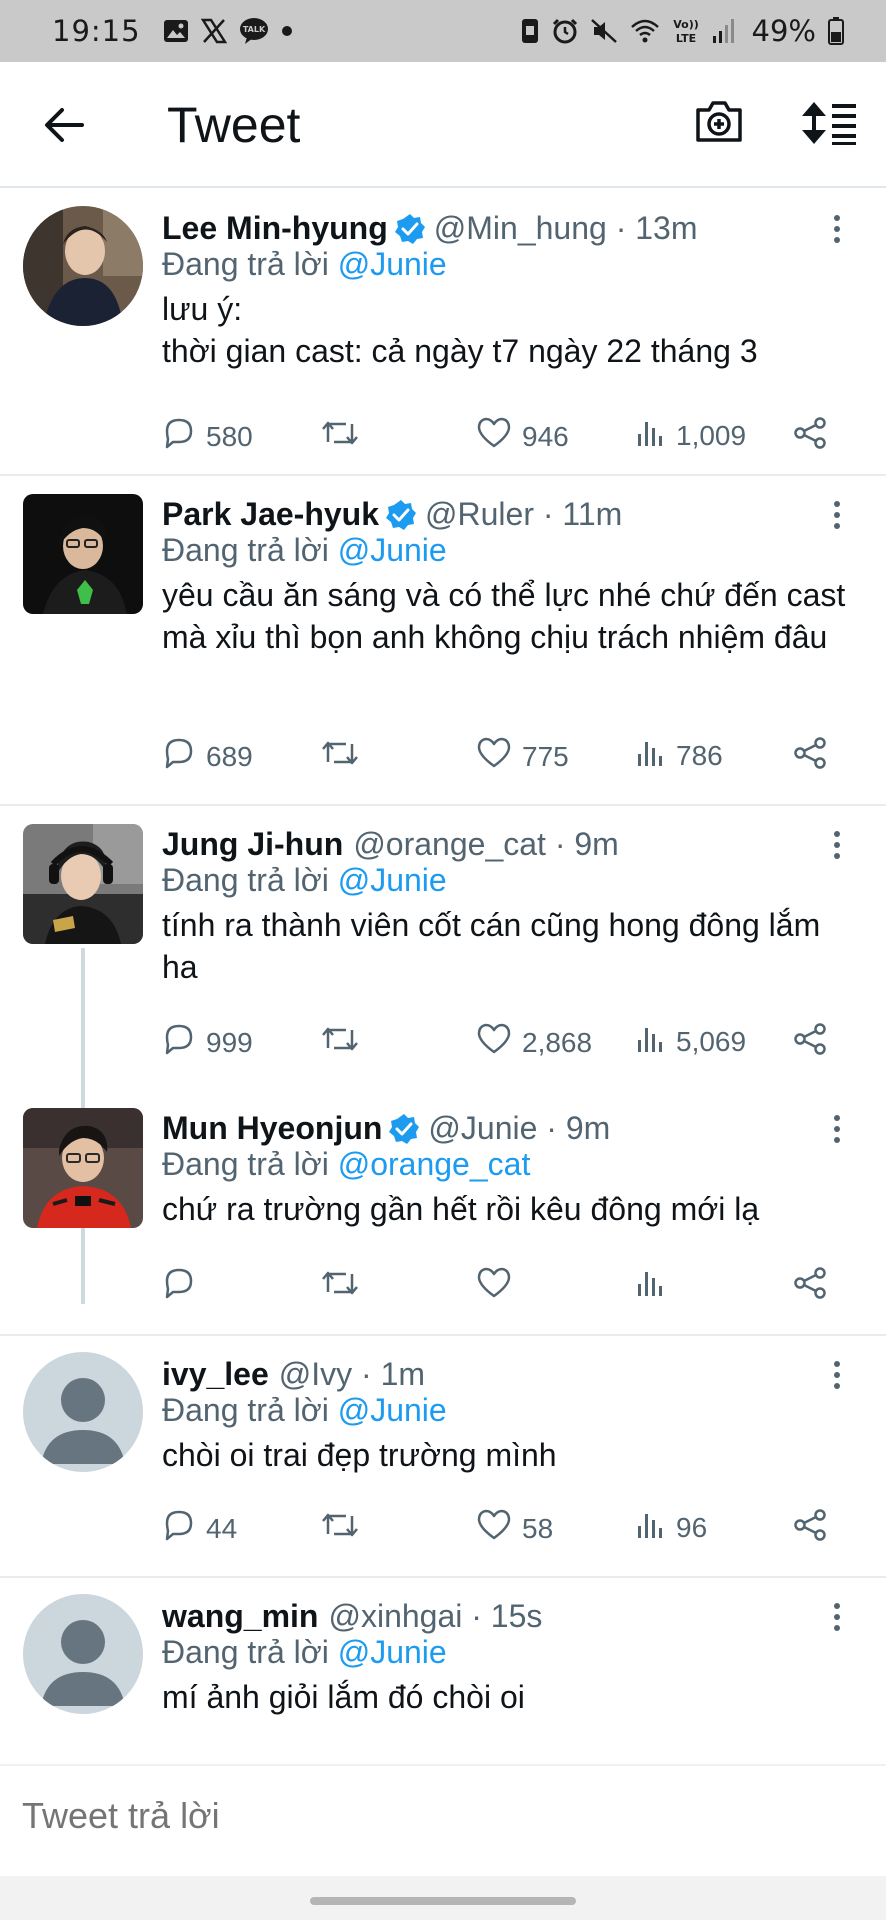 The image size is (886, 1920). I want to click on like-count: 775, so click(545, 756).